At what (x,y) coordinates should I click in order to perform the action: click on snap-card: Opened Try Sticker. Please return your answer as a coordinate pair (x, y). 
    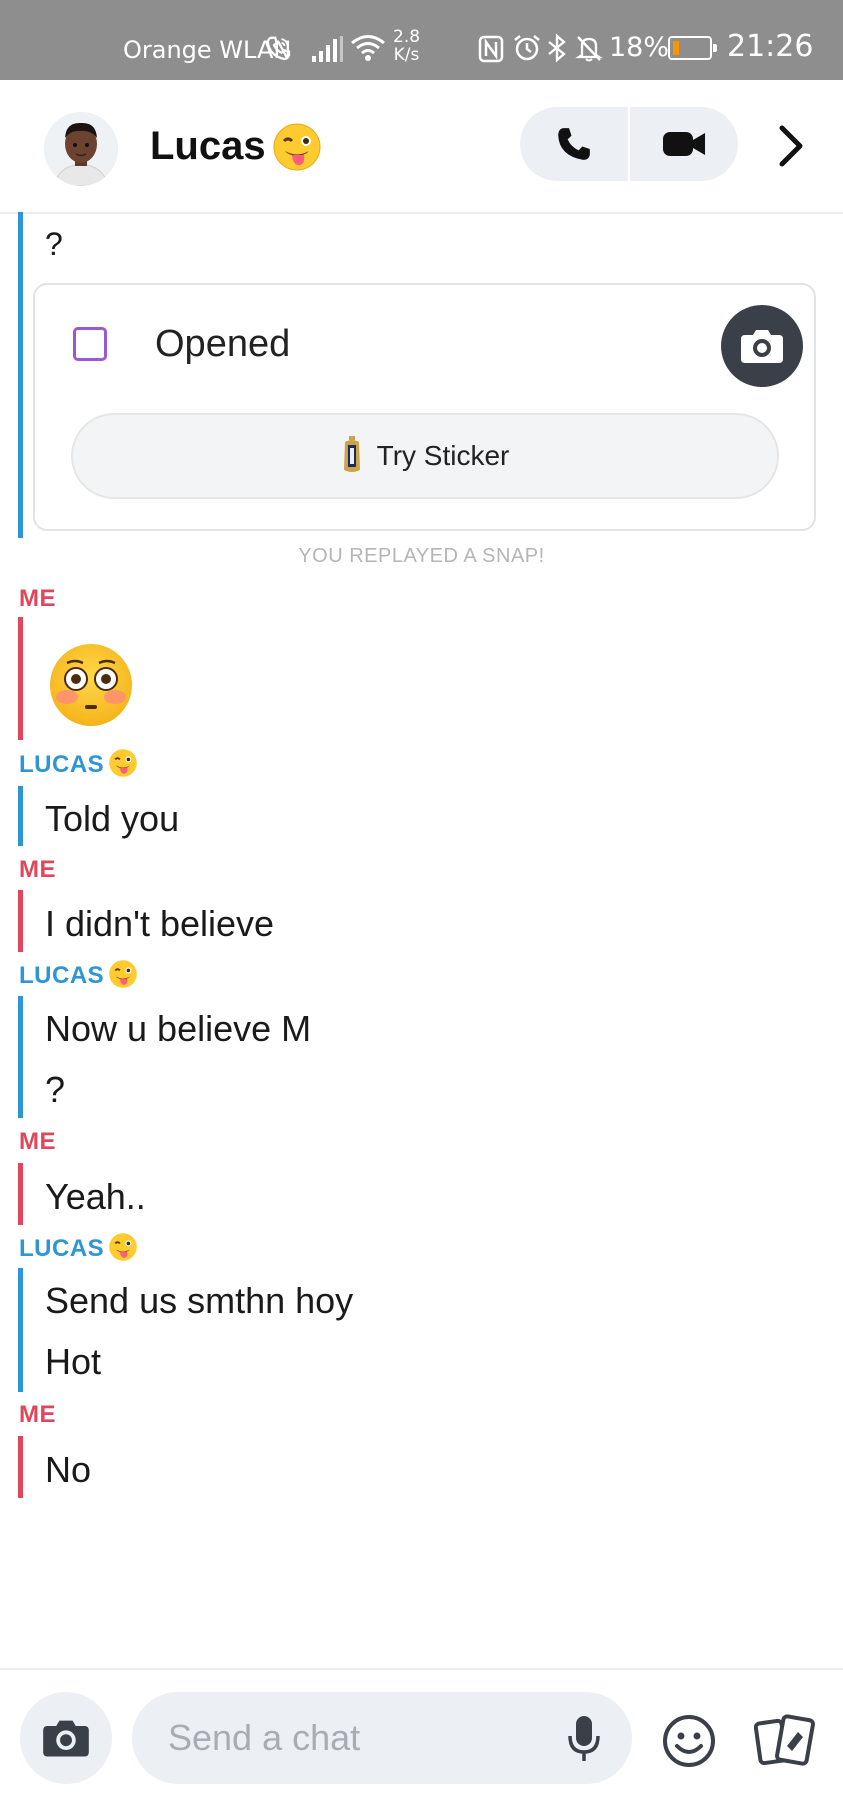
    Looking at the image, I should click on (424, 407).